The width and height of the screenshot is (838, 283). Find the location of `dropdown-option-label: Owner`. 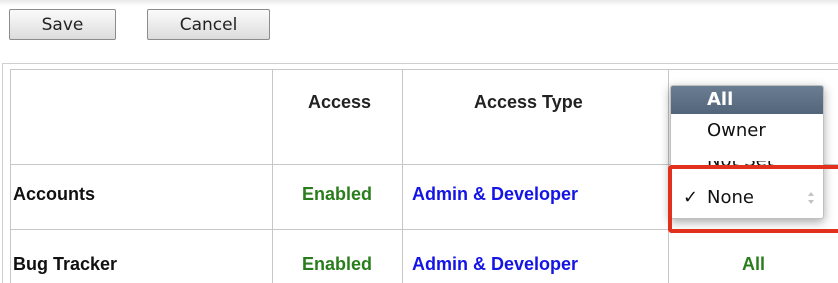

dropdown-option-label: Owner is located at coordinates (736, 130).